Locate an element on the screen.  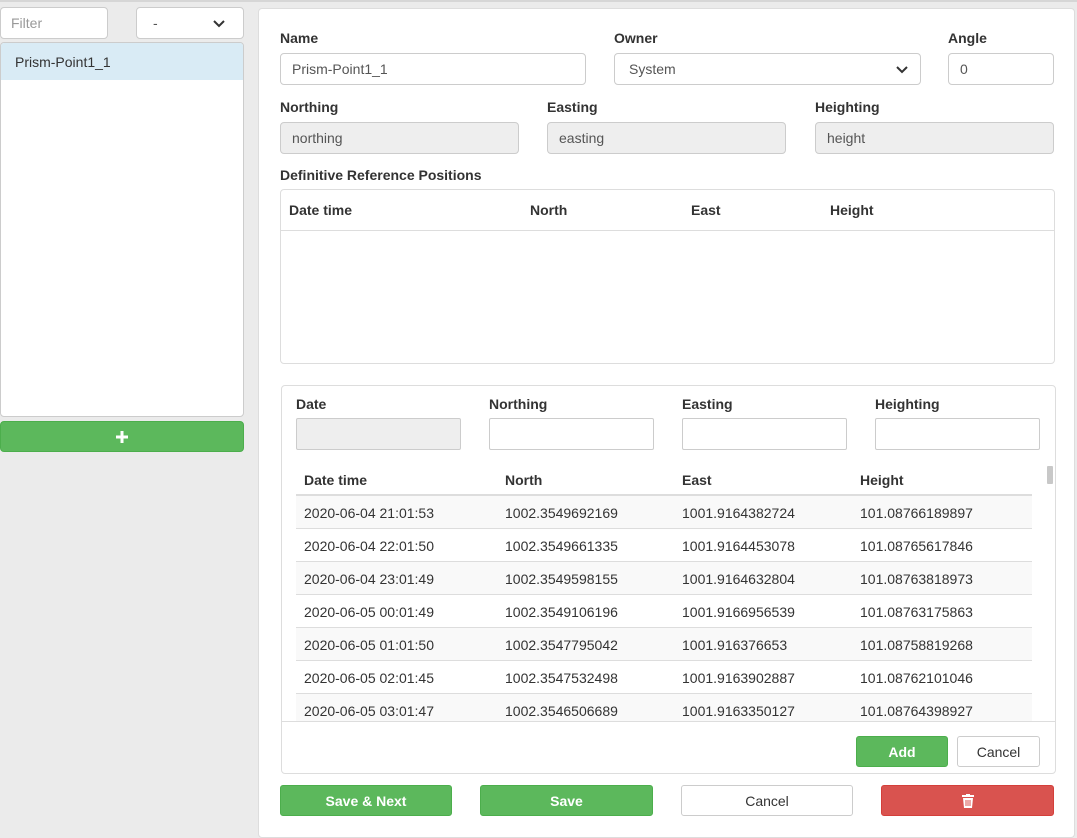
table-cell: 1002.3549598155 is located at coordinates (561, 579).